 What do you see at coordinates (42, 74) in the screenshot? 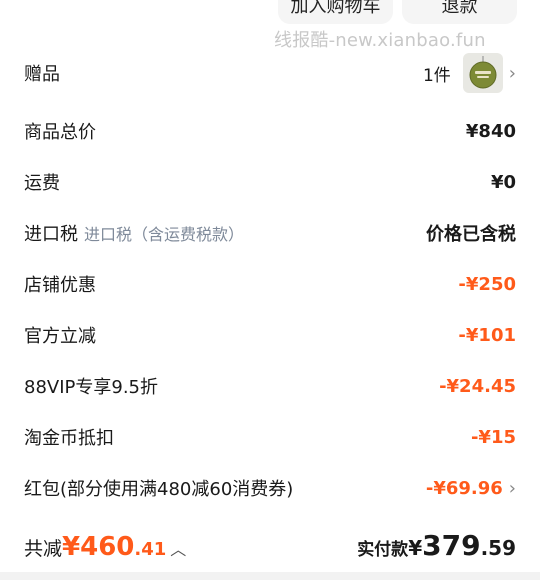
I see `gift-label: 赠品` at bounding box center [42, 74].